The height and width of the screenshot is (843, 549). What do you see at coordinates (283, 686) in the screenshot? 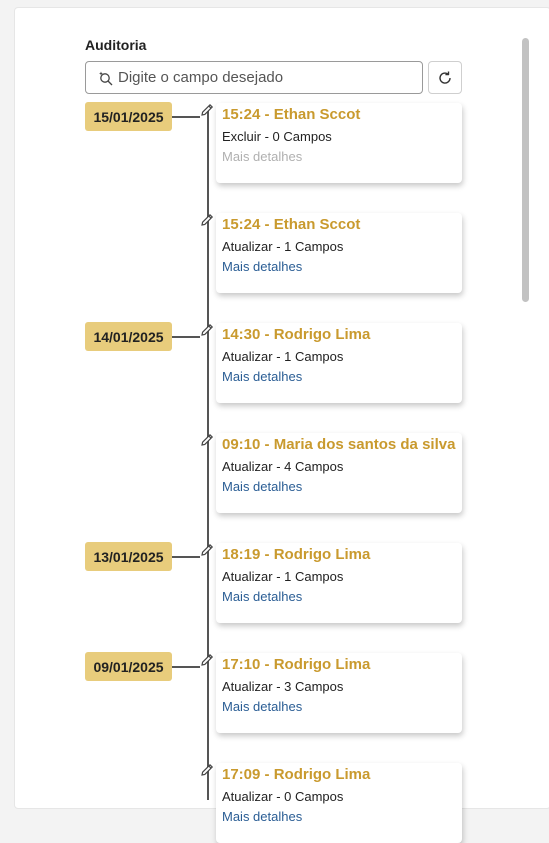
I see `entry-action: Atualizar - 3 Campos` at bounding box center [283, 686].